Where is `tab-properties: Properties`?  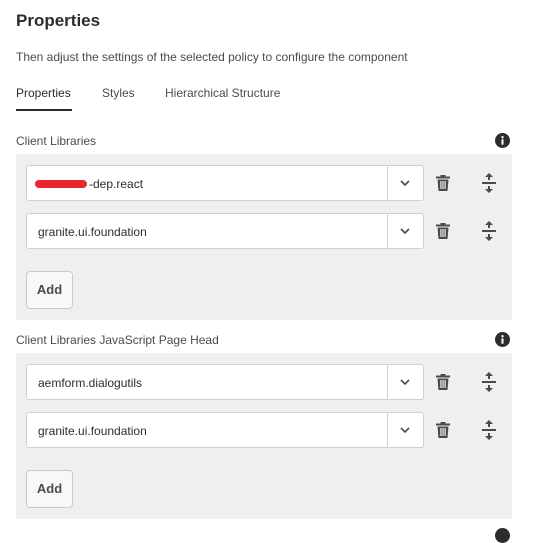
tab-properties: Properties is located at coordinates (43, 93).